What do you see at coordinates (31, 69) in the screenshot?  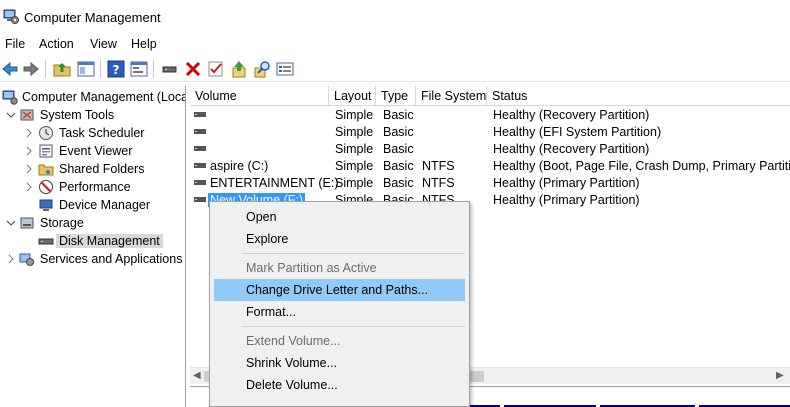 I see `forward-arrow-icon` at bounding box center [31, 69].